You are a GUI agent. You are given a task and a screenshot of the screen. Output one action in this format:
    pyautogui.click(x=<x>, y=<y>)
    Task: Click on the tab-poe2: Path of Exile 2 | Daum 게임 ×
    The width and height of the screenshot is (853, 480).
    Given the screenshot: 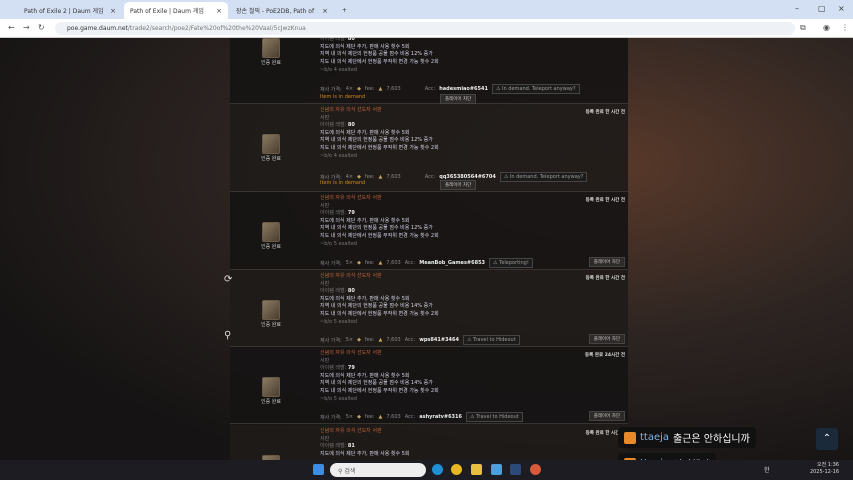 What is the action you would take?
    pyautogui.click(x=70, y=10)
    